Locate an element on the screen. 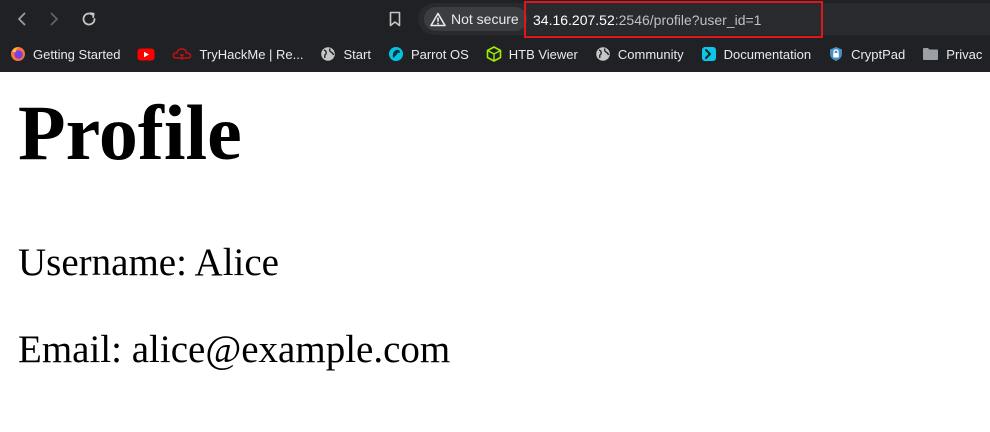  bookmark-cryptpad: CryptPad is located at coordinates (866, 54).